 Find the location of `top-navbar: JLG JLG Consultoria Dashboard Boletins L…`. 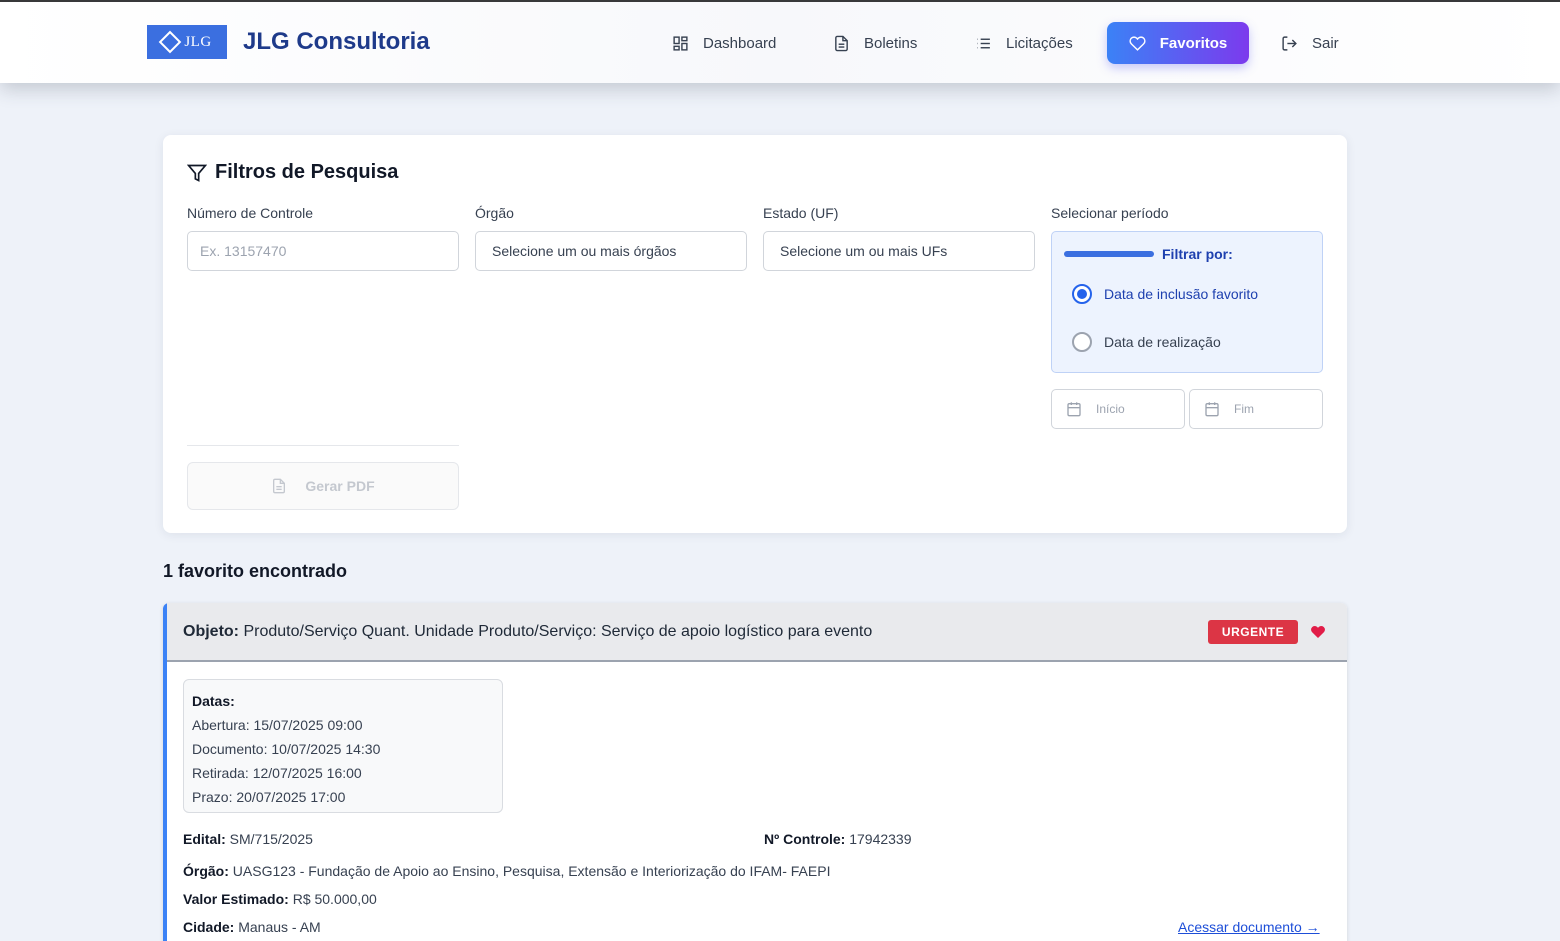

top-navbar: JLG JLG Consultoria Dashboard Boletins L… is located at coordinates (780, 42).